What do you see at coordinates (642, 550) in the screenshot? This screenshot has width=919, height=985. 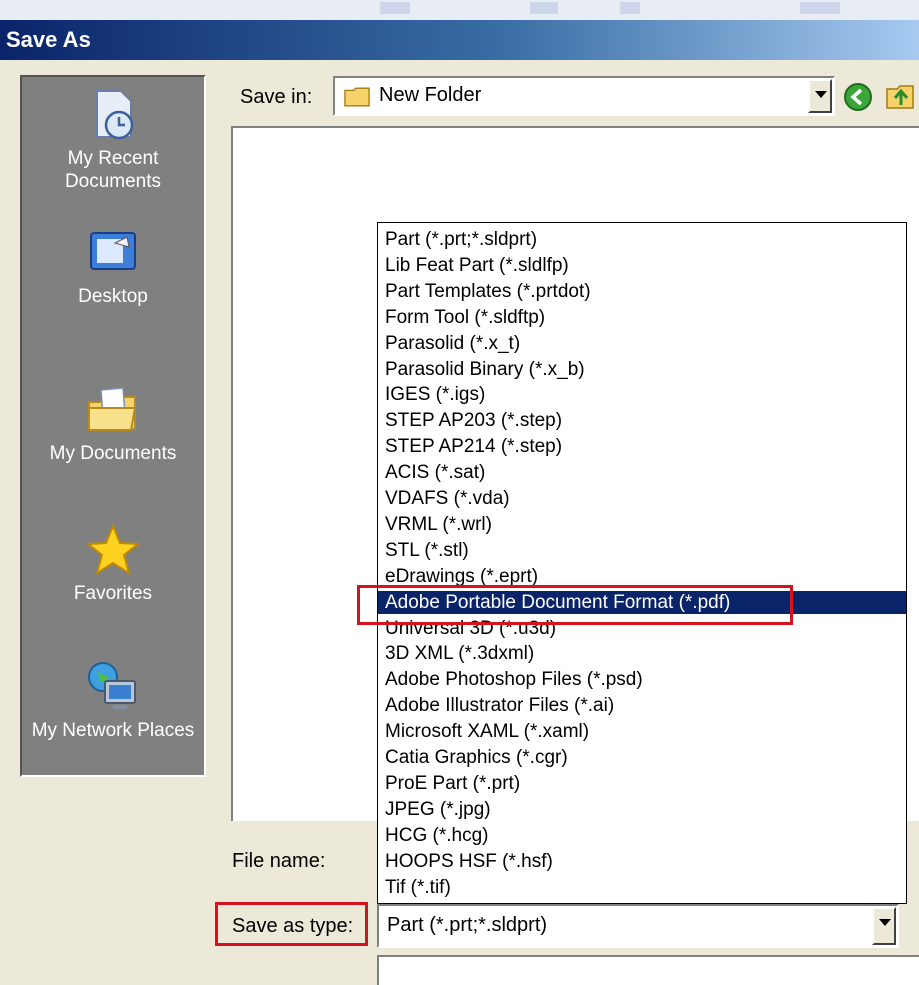 I see `type-option: STL (*.stl)` at bounding box center [642, 550].